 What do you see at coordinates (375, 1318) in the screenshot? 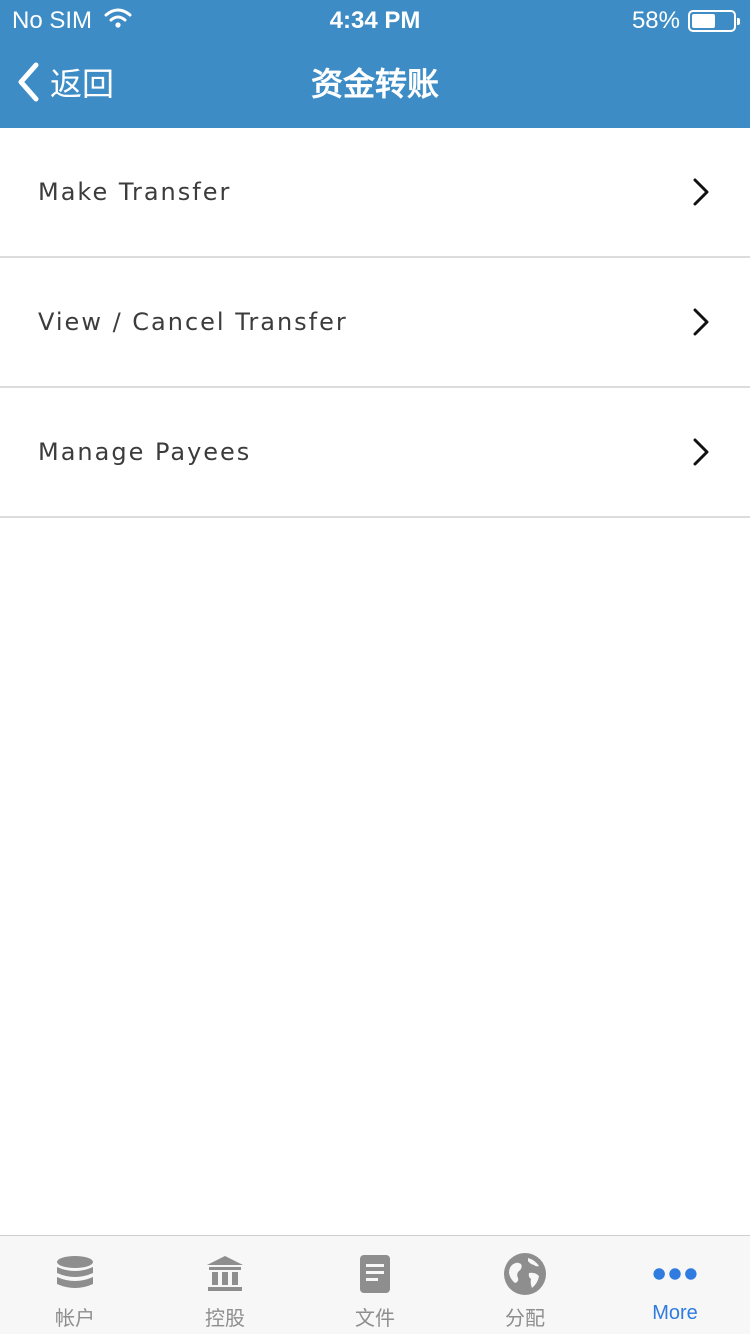
I see `tab-label: 文件` at bounding box center [375, 1318].